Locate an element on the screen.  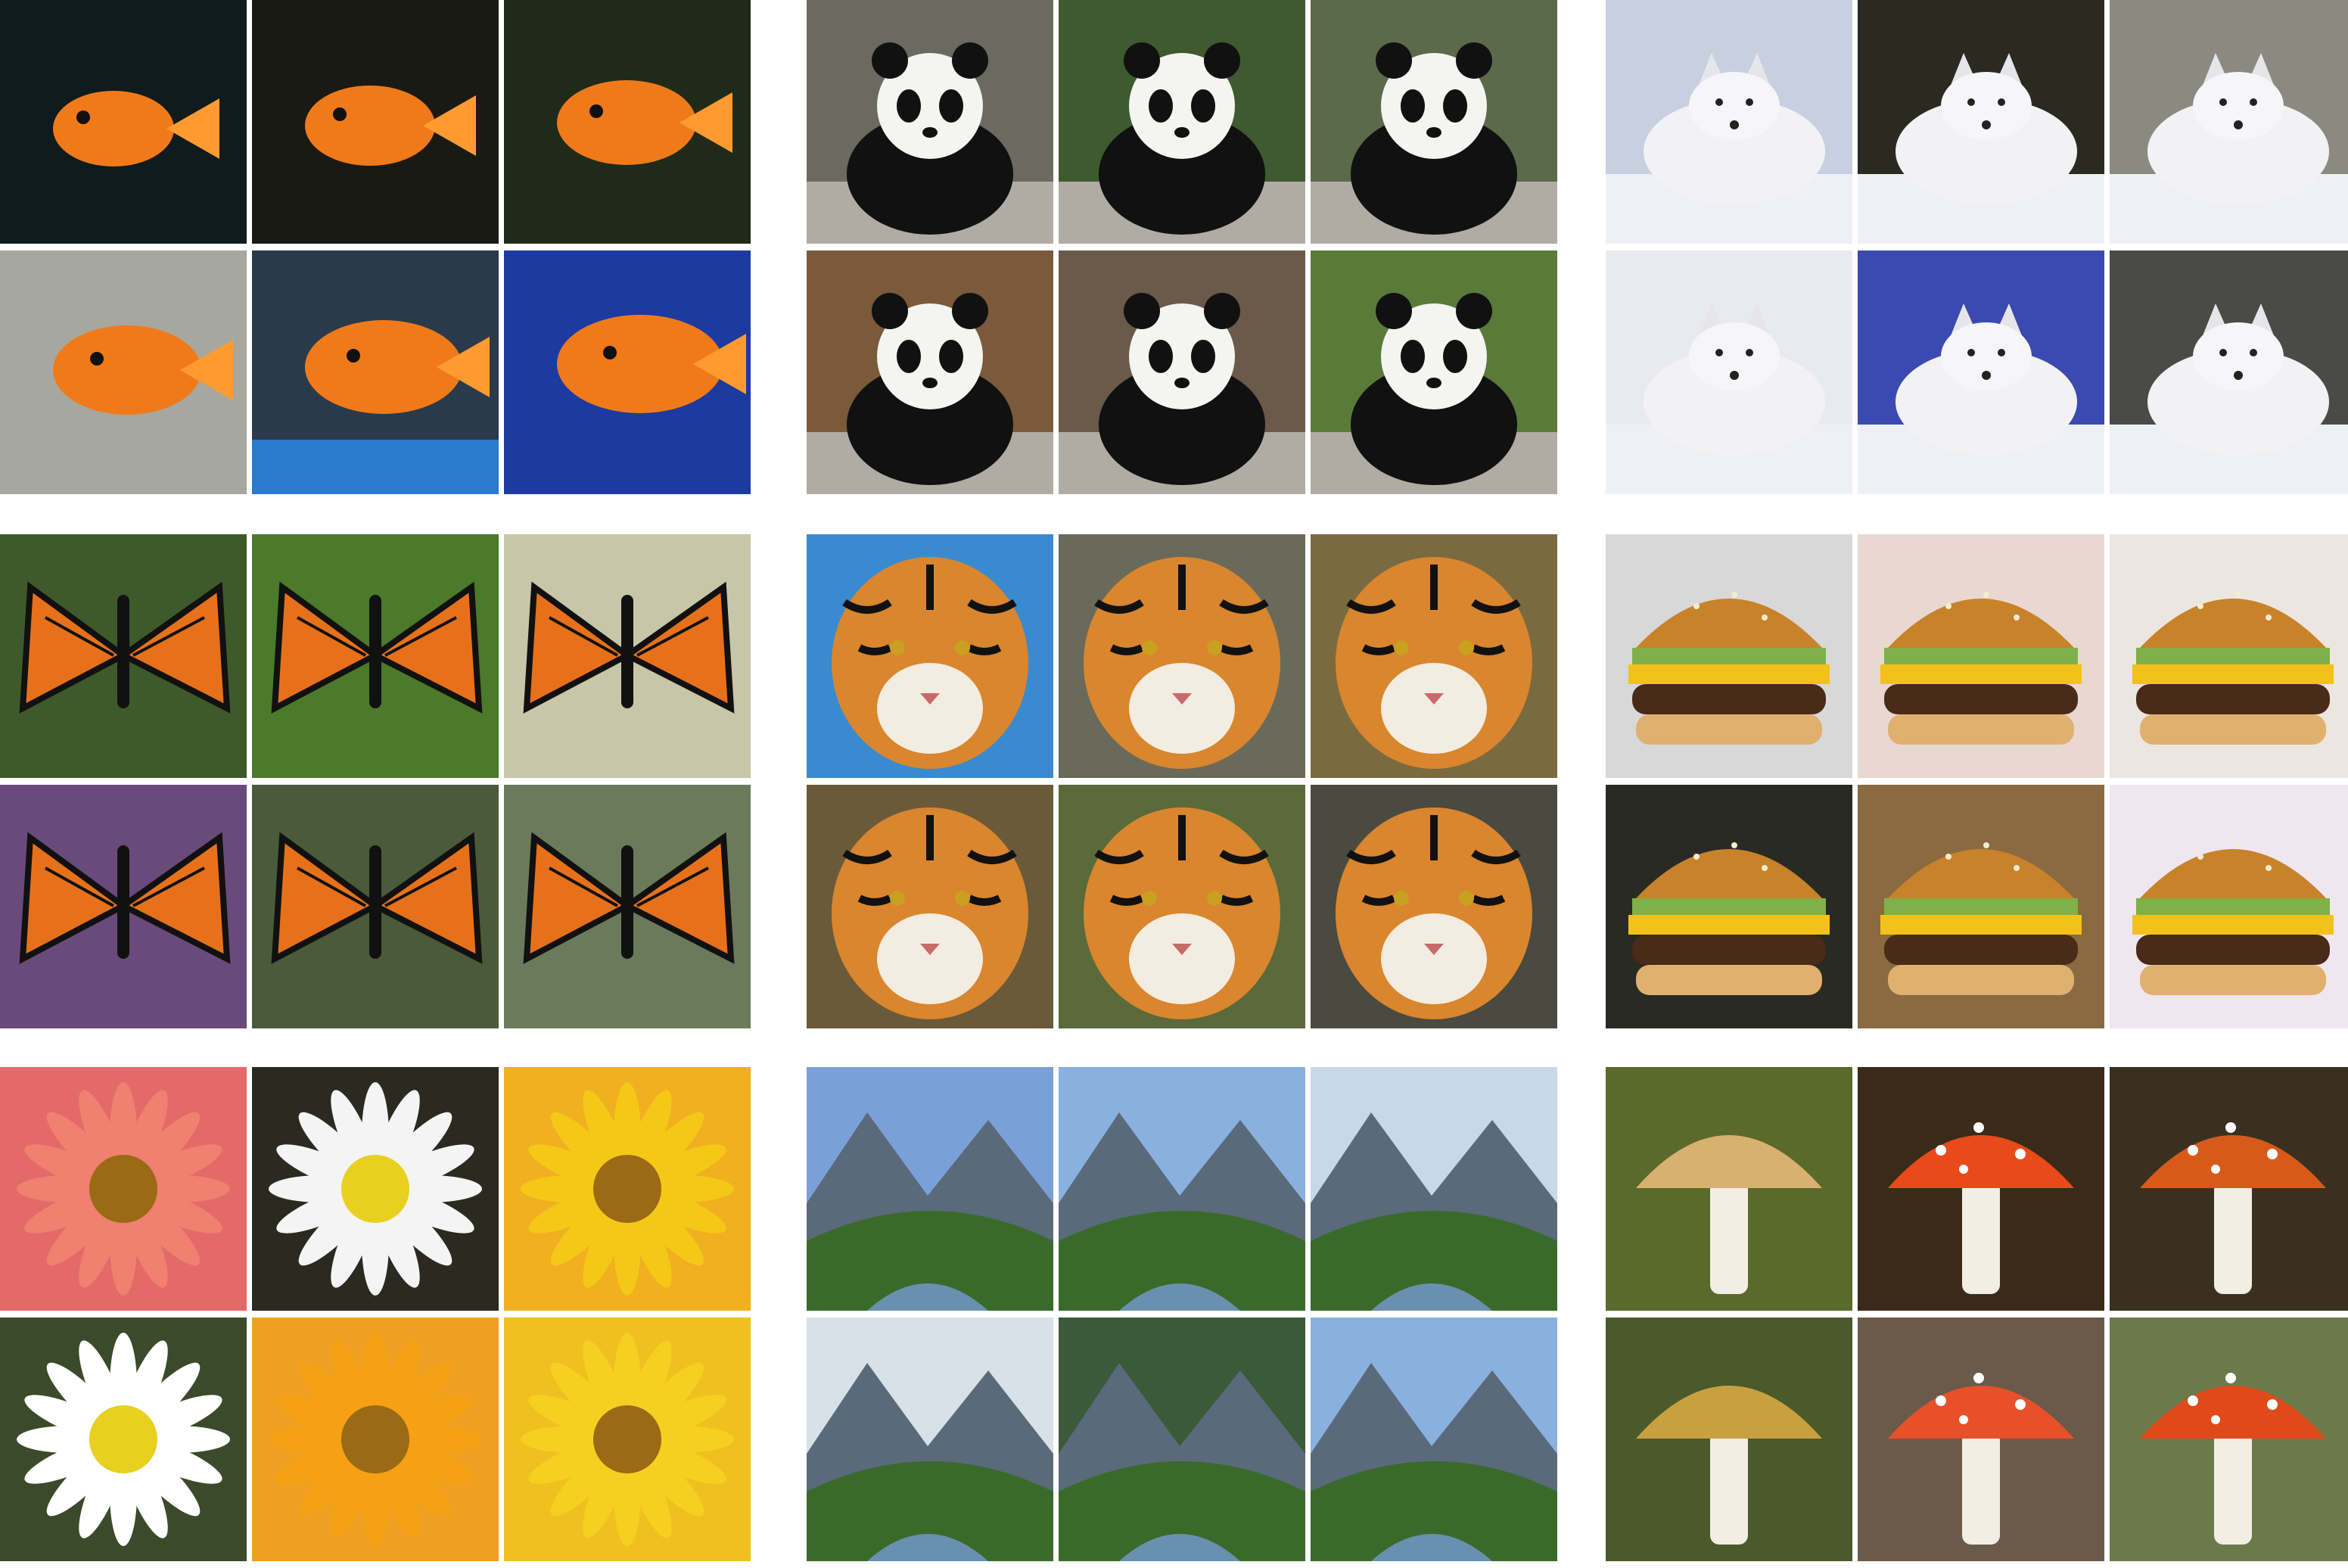
fox-6-image is located at coordinates (2229, 372).